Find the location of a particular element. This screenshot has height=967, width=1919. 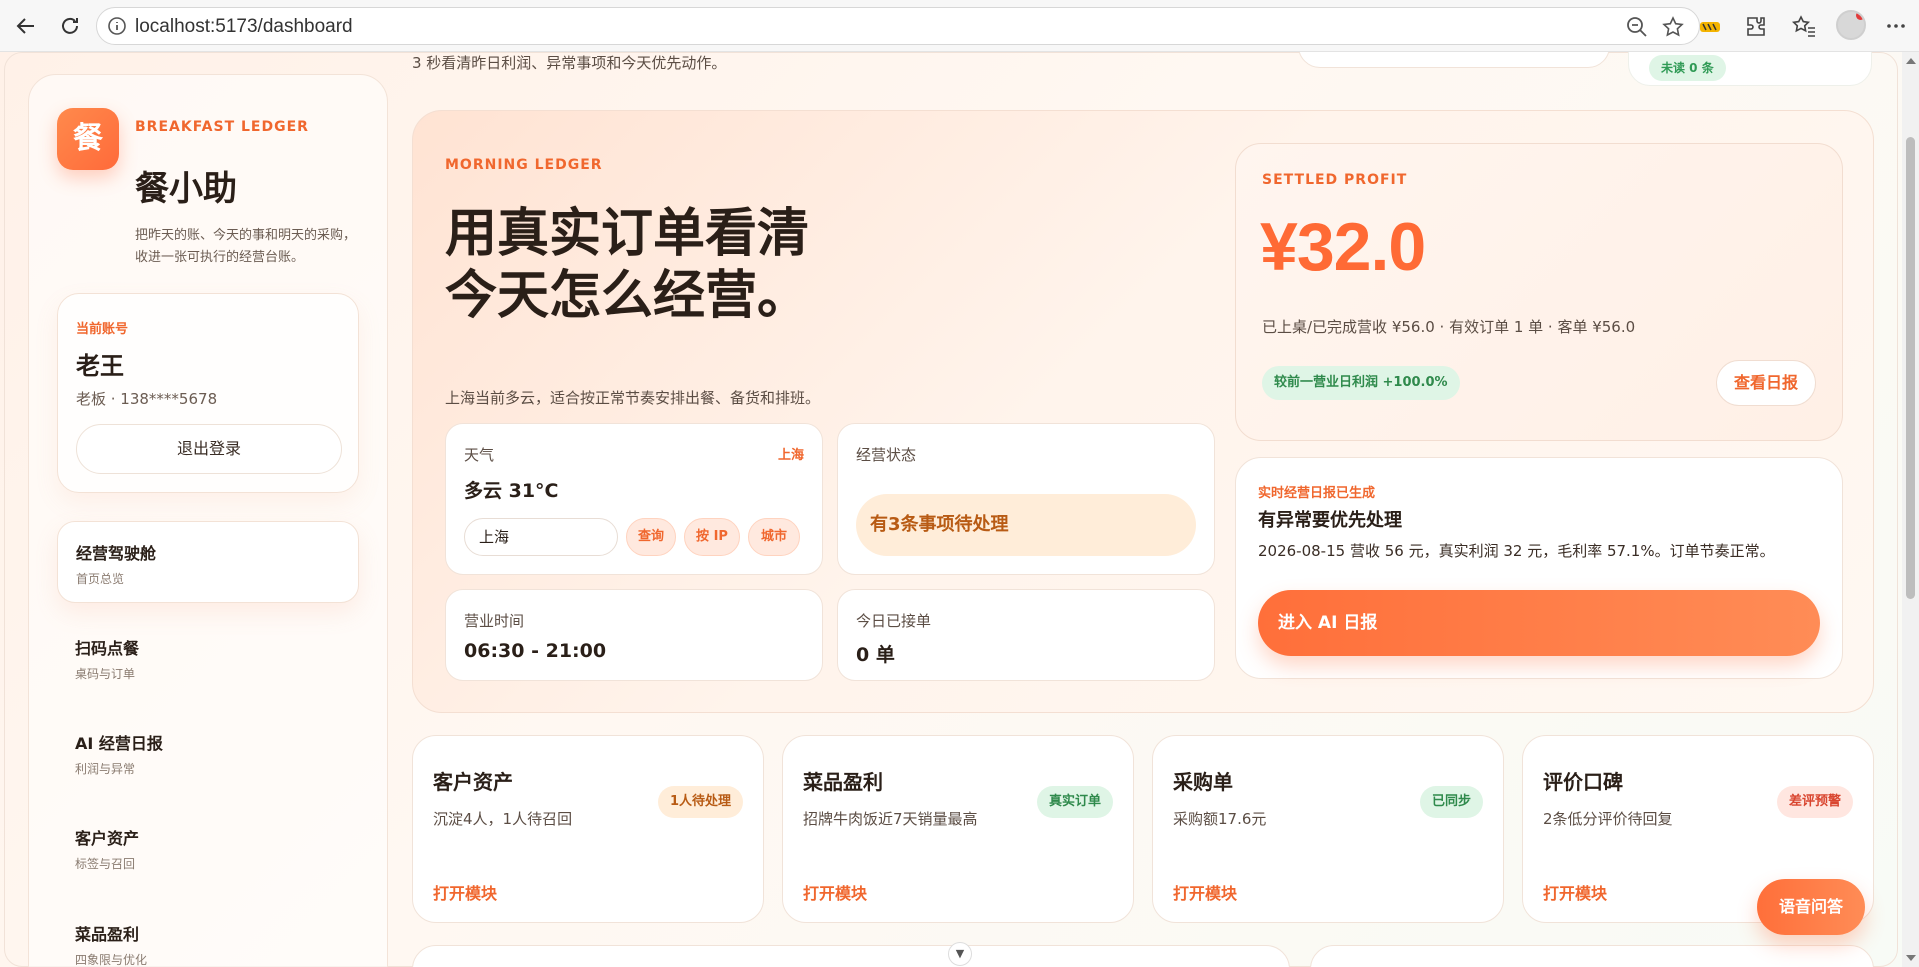

weather-query-button: 查询 is located at coordinates (651, 537).